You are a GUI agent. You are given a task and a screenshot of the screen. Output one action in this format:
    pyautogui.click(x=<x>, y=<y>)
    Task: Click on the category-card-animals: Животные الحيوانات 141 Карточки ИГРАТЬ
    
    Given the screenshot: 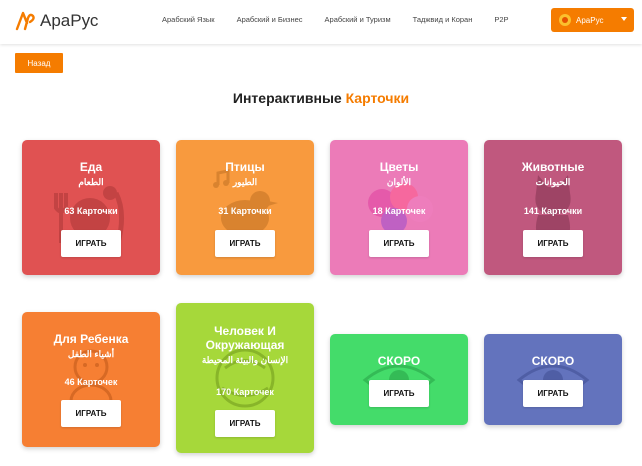 What is the action you would take?
    pyautogui.click(x=553, y=207)
    